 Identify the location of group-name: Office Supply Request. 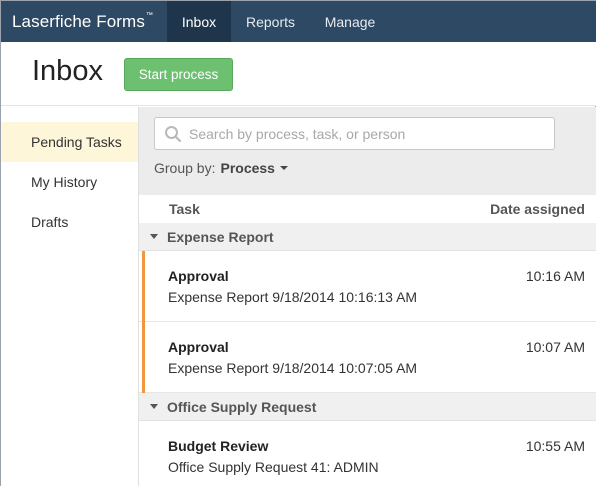
(242, 406).